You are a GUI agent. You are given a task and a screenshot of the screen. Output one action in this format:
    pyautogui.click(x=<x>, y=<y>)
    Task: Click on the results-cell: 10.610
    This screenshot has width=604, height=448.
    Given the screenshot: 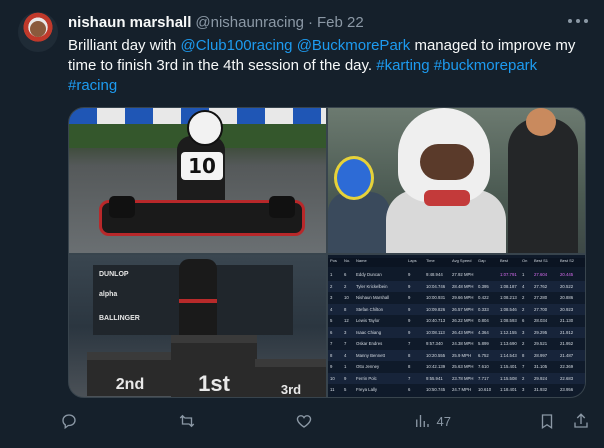 What is the action you would take?
    pyautogui.click(x=485, y=389)
    